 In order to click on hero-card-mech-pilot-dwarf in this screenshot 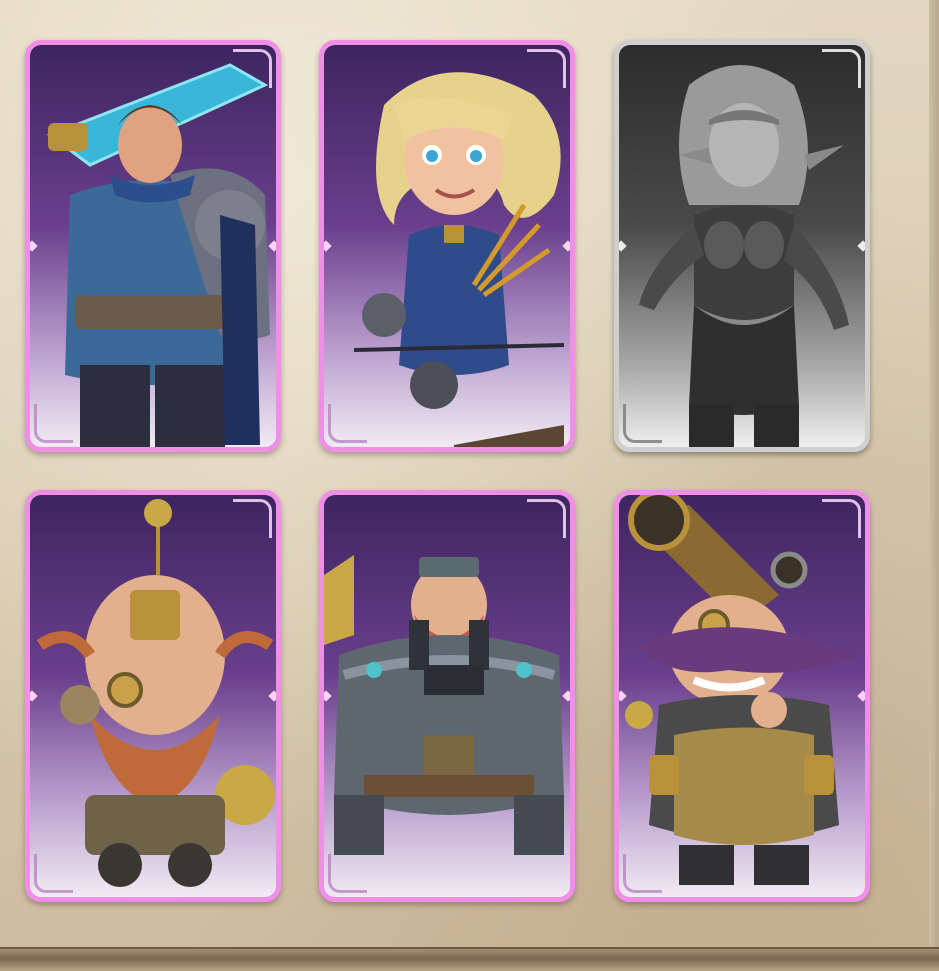, I will do `click(447, 696)`.